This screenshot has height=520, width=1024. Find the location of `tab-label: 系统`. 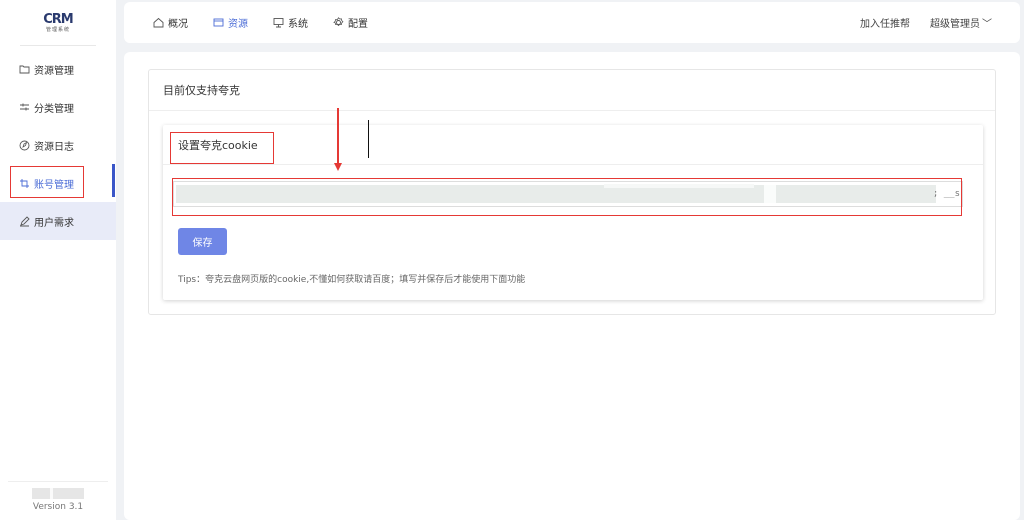

tab-label: 系统 is located at coordinates (298, 24).